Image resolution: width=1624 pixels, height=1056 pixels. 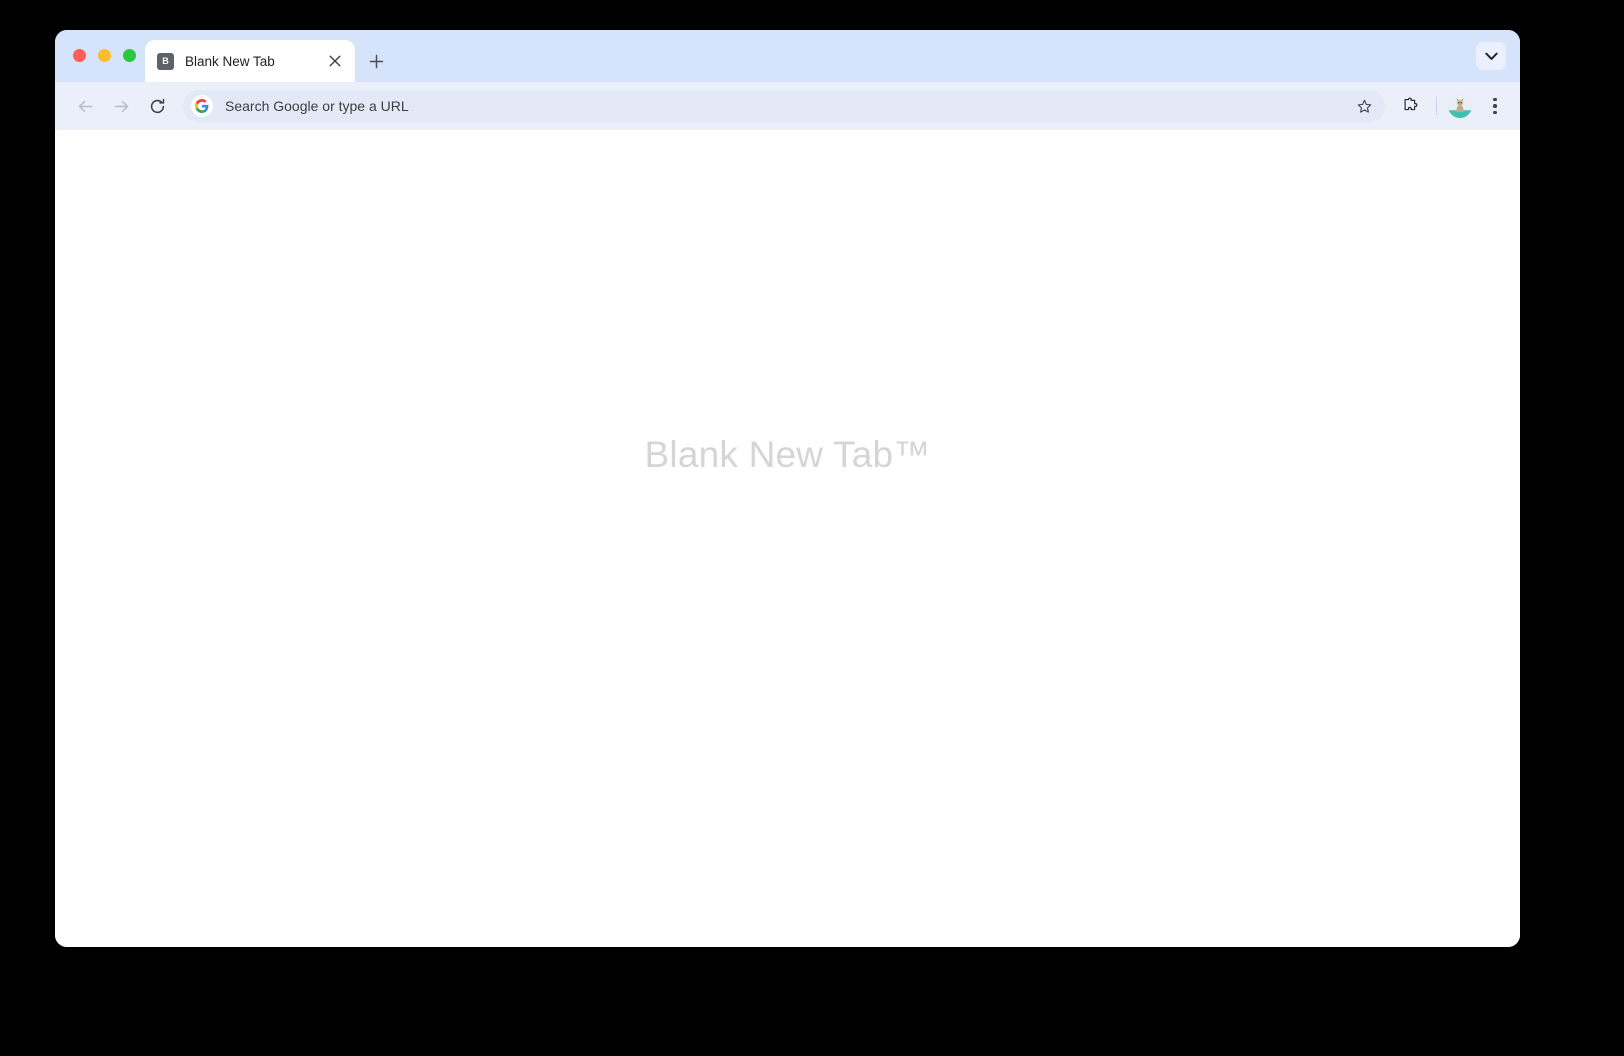 What do you see at coordinates (784, 106) in the screenshot?
I see `address-bar: Search Google or type a URL` at bounding box center [784, 106].